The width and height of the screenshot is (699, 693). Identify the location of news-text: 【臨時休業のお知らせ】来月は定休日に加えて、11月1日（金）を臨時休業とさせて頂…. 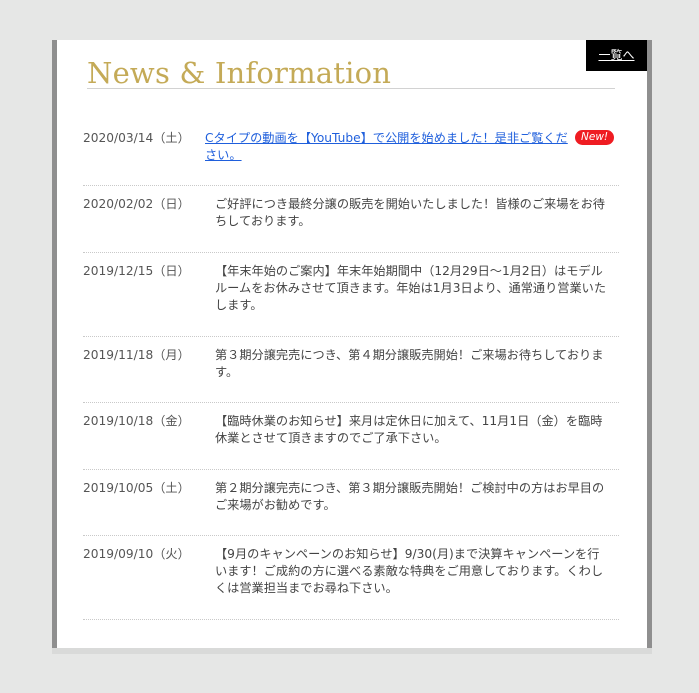
(409, 429).